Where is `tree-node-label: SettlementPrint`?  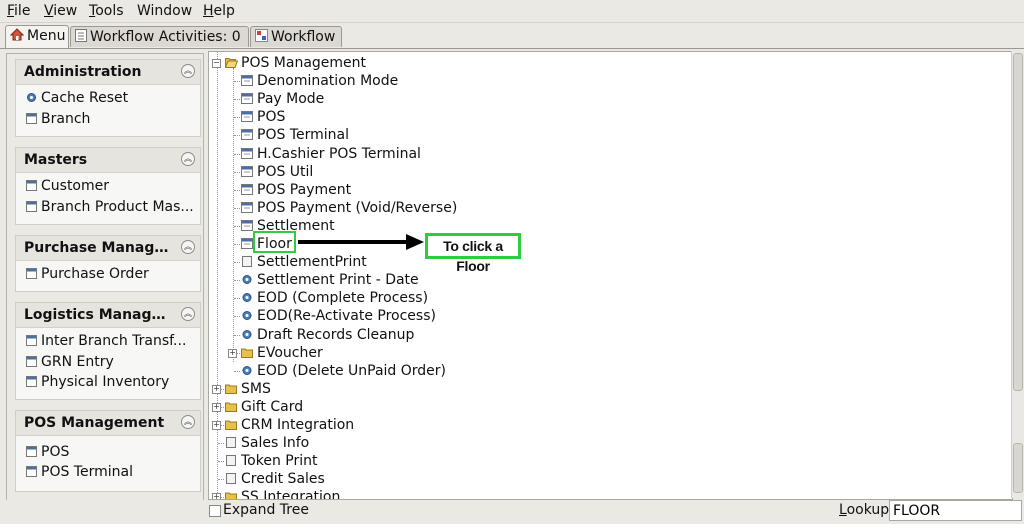
tree-node-label: SettlementPrint is located at coordinates (312, 262).